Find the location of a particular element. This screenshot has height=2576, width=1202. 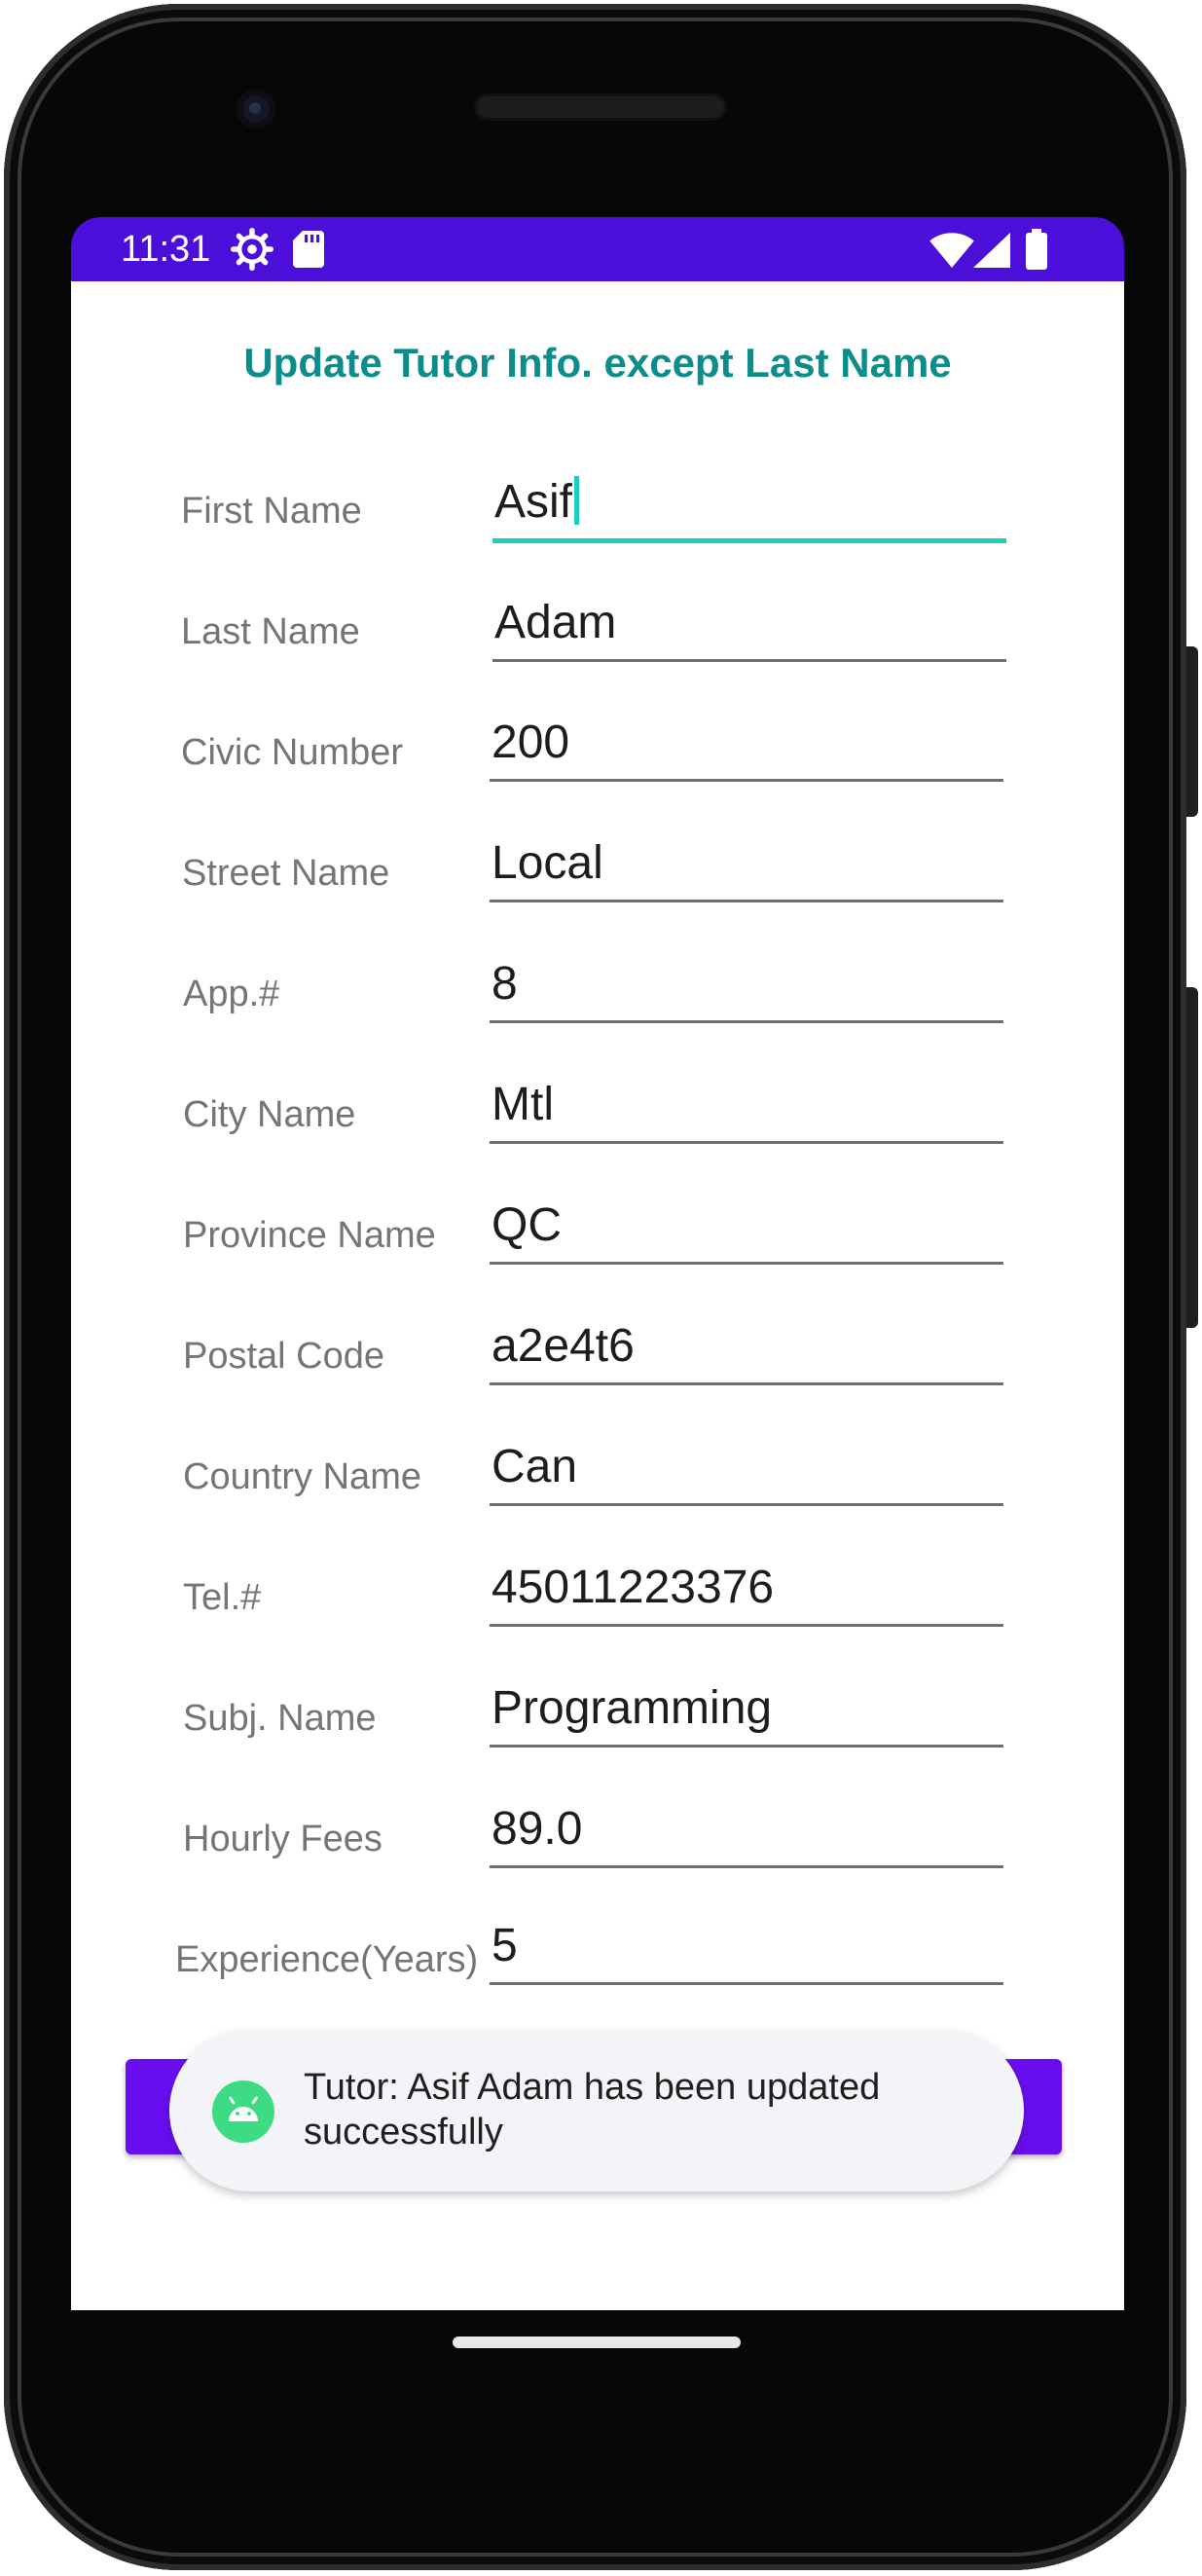

postal-code-value: a2e4t6 is located at coordinates (563, 1346).